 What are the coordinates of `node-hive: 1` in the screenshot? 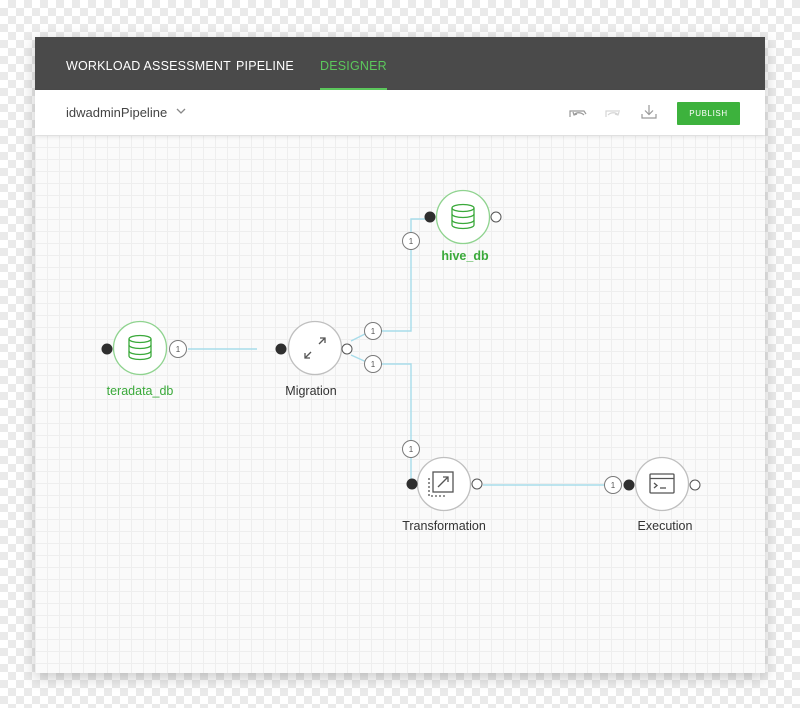 It's located at (452, 219).